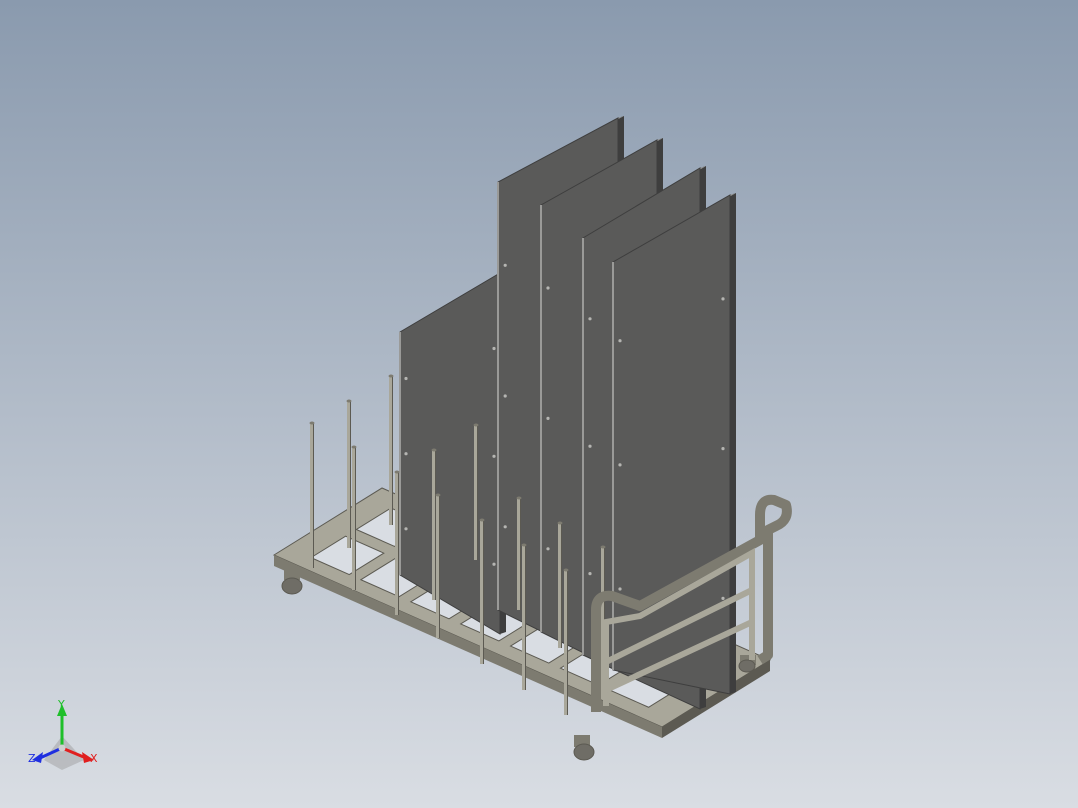 Image resolution: width=1078 pixels, height=808 pixels. Describe the element at coordinates (292, 581) in the screenshot. I see `caster-front-left` at that location.